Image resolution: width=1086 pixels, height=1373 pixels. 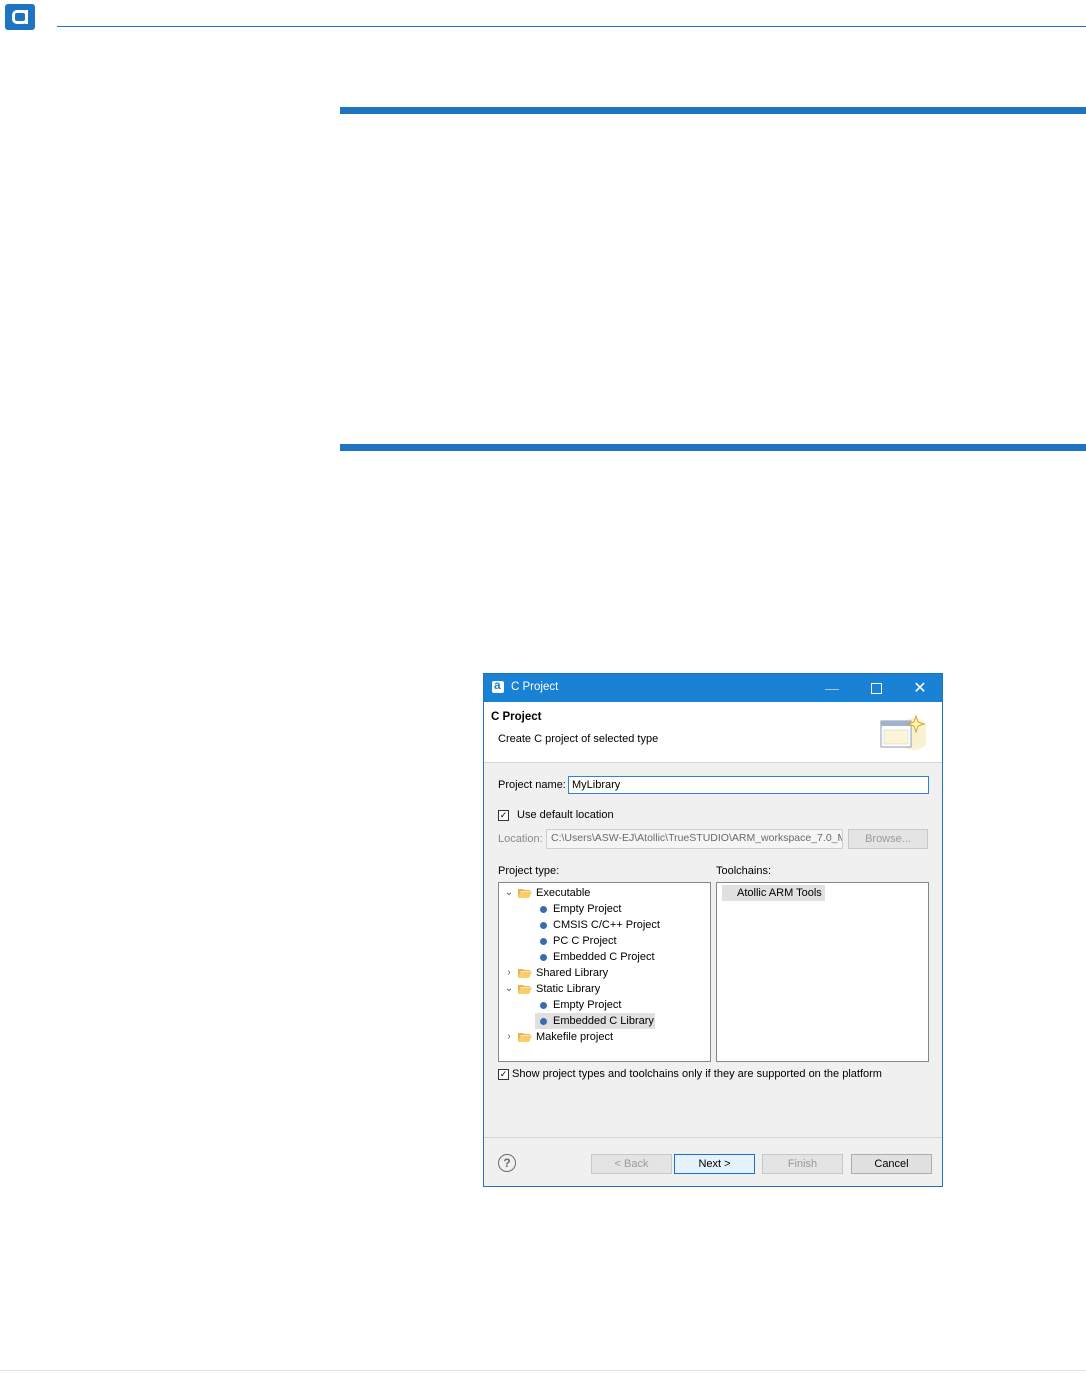 I want to click on show-supported-checkbox: ✓, so click(x=503, y=1074).